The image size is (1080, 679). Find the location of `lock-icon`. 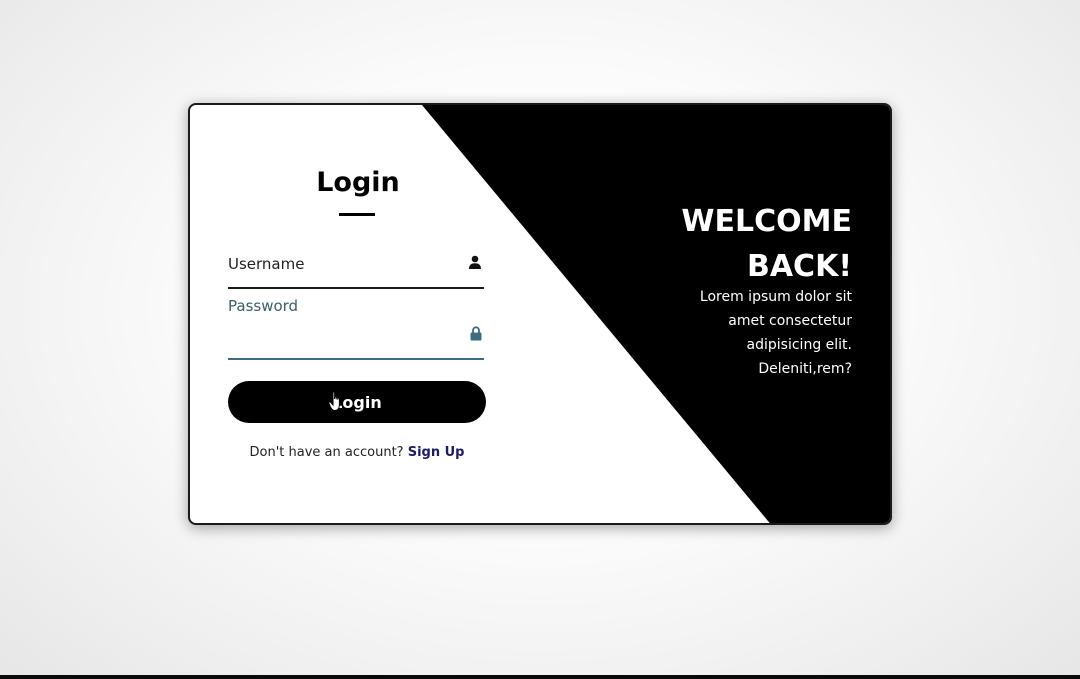

lock-icon is located at coordinates (476, 336).